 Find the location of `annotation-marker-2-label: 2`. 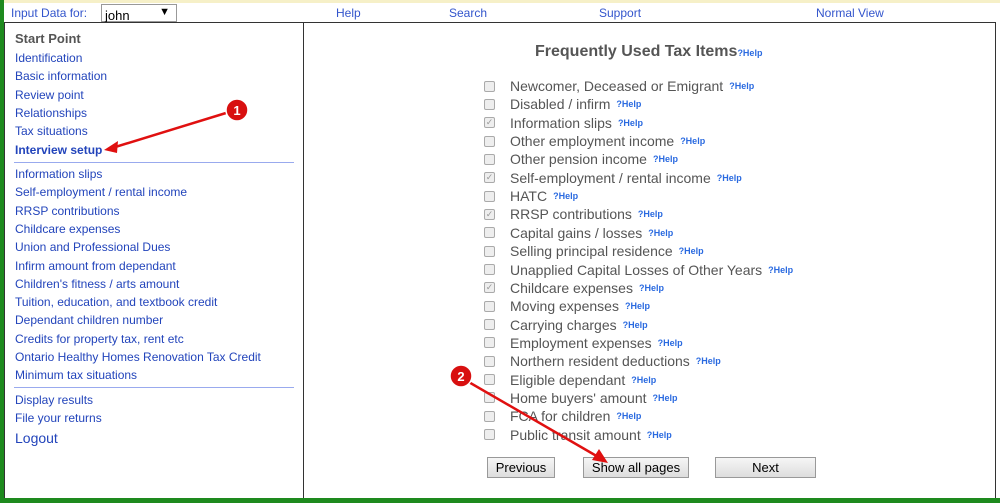

annotation-marker-2-label: 2 is located at coordinates (460, 376).